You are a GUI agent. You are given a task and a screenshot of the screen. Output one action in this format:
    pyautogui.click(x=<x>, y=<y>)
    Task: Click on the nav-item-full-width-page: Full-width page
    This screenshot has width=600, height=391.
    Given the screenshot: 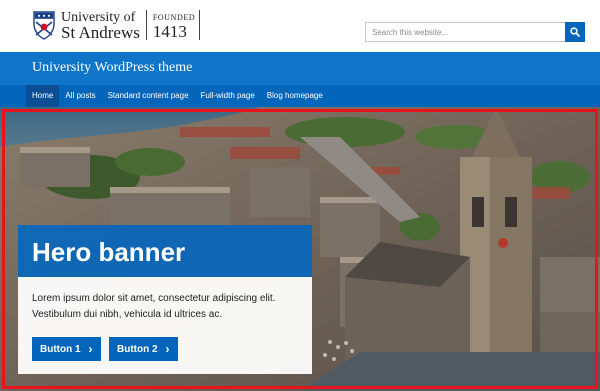 What is the action you would take?
    pyautogui.click(x=228, y=96)
    